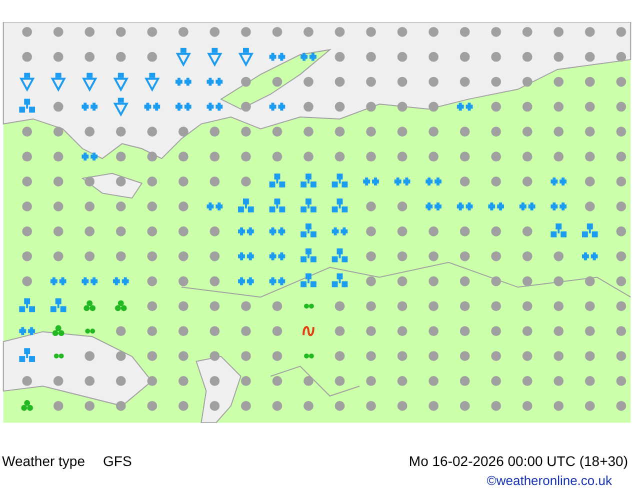  Describe the element at coordinates (518, 461) in the screenshot. I see `forecast-datetime: Mo 16-02-2026 00:00 UTC (18+30)` at that location.